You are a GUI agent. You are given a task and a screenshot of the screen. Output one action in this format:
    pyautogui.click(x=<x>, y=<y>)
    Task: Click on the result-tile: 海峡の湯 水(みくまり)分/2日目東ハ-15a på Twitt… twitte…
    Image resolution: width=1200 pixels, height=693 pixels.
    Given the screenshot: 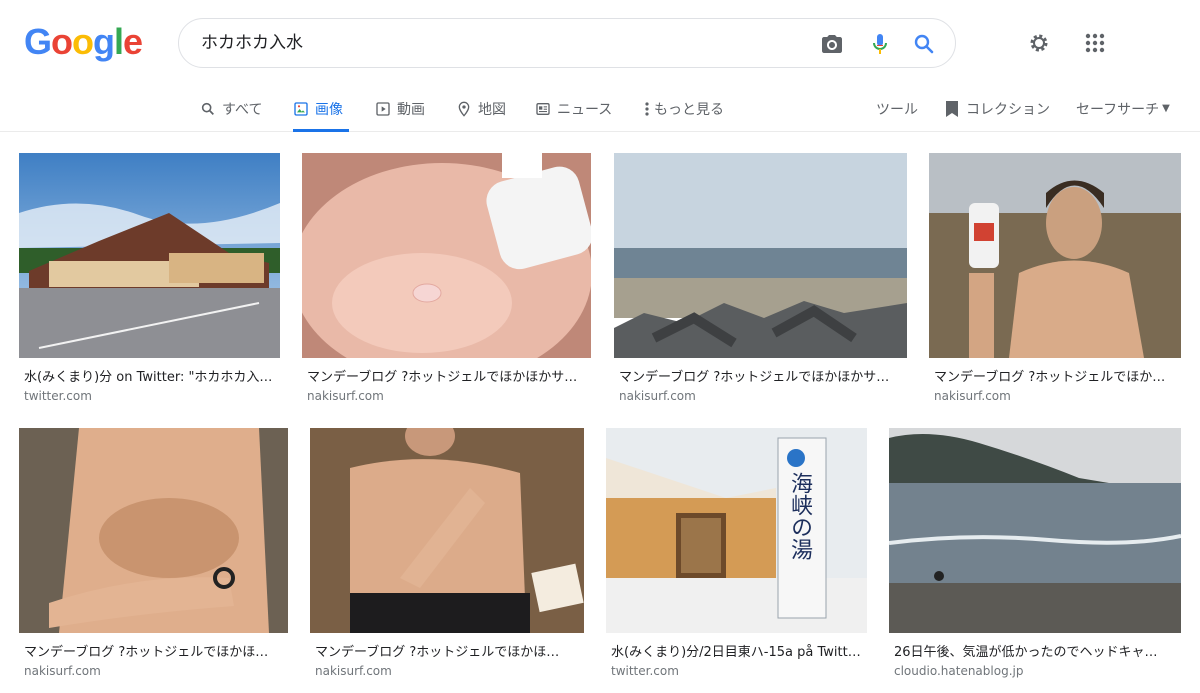 What is the action you would take?
    pyautogui.click(x=736, y=555)
    